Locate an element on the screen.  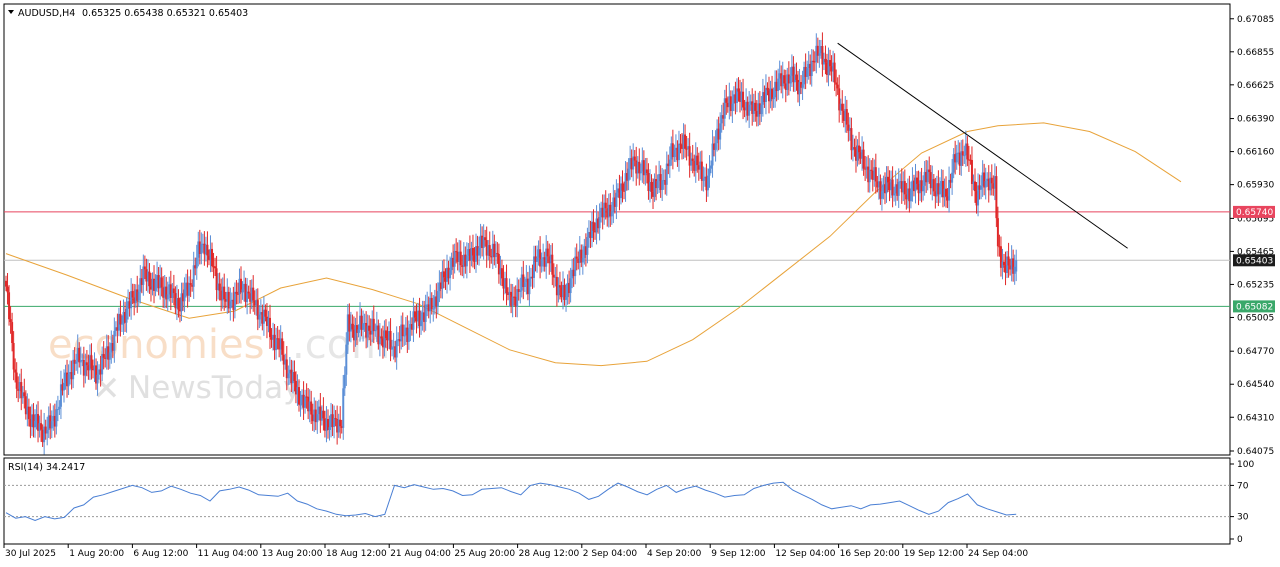
watermark-word-3: NewsToday is located at coordinates (214, 388).